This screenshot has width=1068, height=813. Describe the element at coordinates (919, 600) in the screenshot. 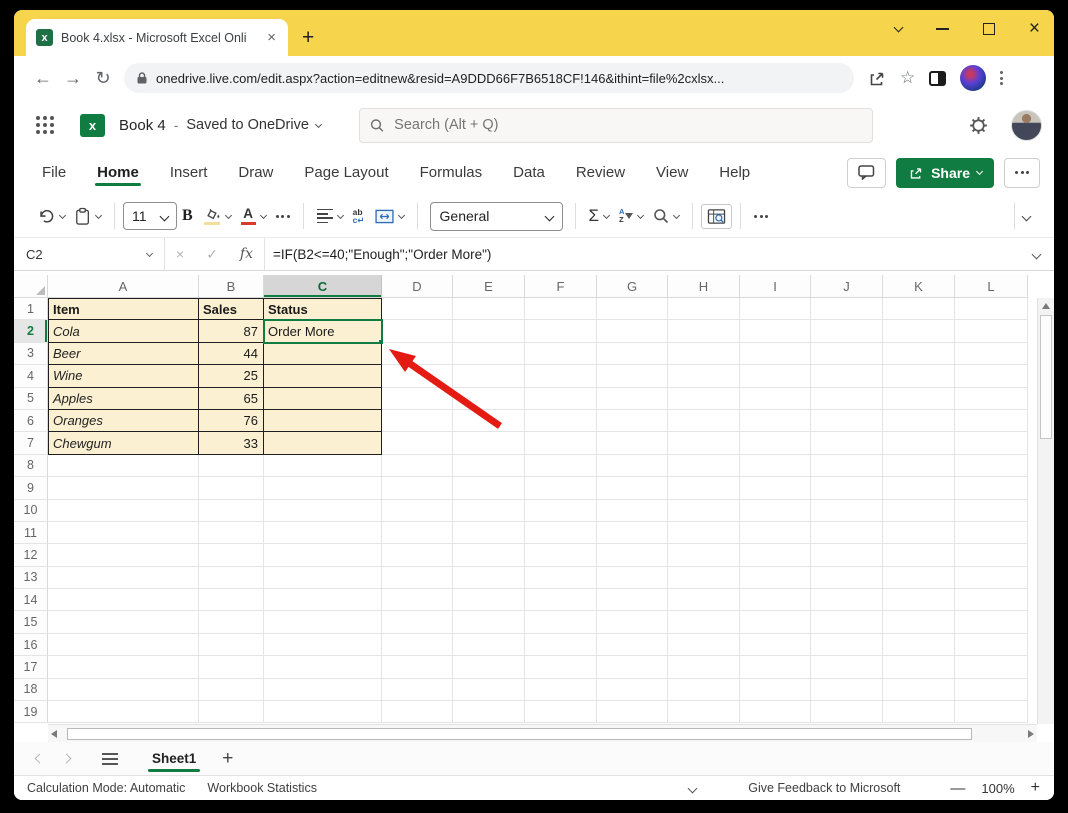

I see `cell-K14` at that location.